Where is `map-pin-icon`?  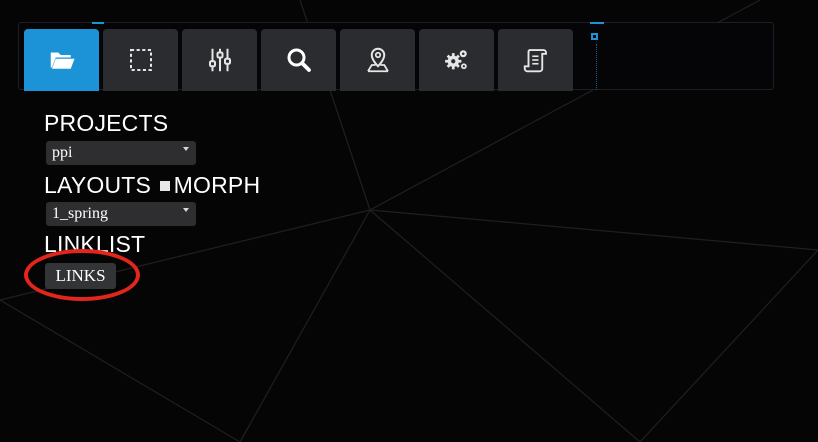
map-pin-icon is located at coordinates (377, 60).